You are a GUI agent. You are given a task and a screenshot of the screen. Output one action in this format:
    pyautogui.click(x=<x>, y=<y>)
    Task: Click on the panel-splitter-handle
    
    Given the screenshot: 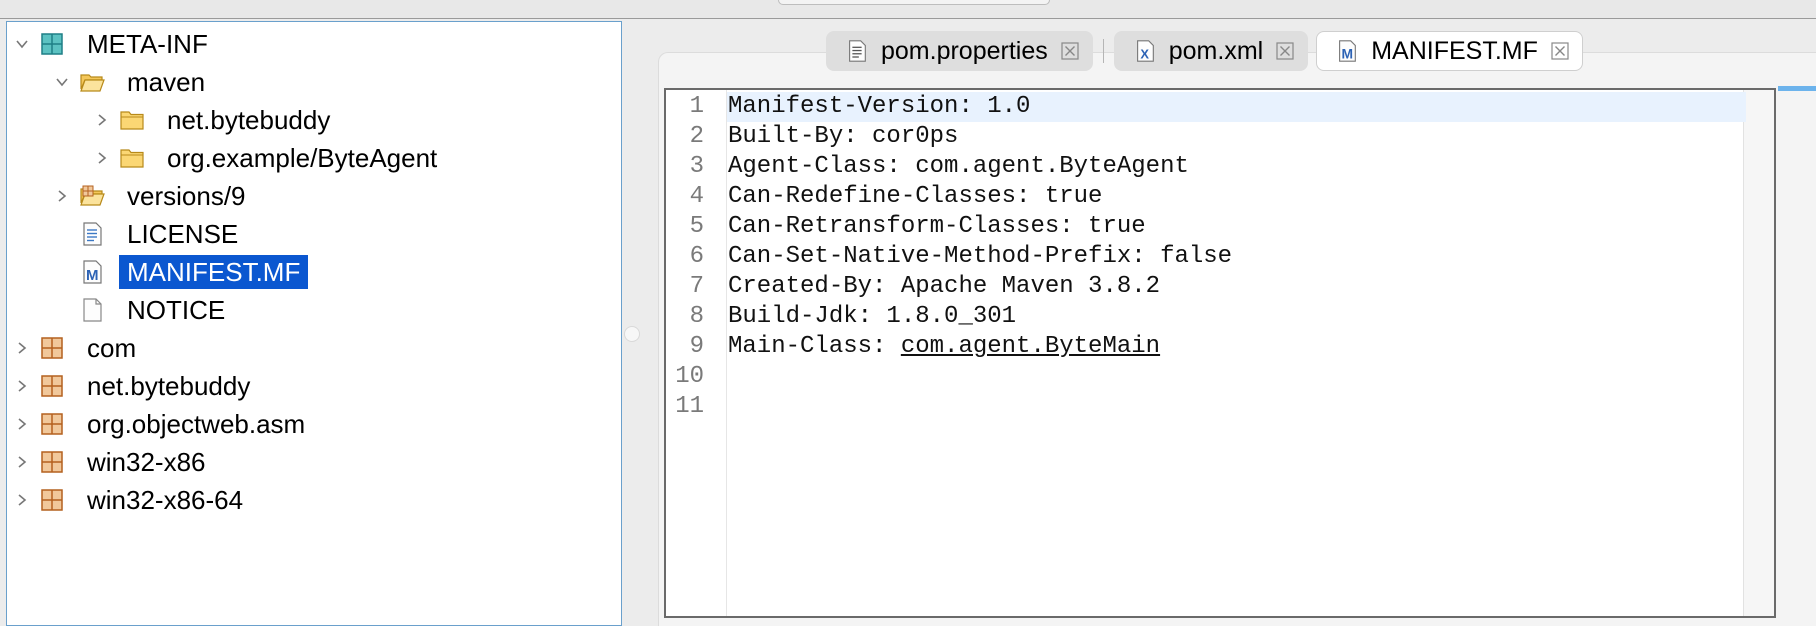 What is the action you would take?
    pyautogui.click(x=632, y=334)
    